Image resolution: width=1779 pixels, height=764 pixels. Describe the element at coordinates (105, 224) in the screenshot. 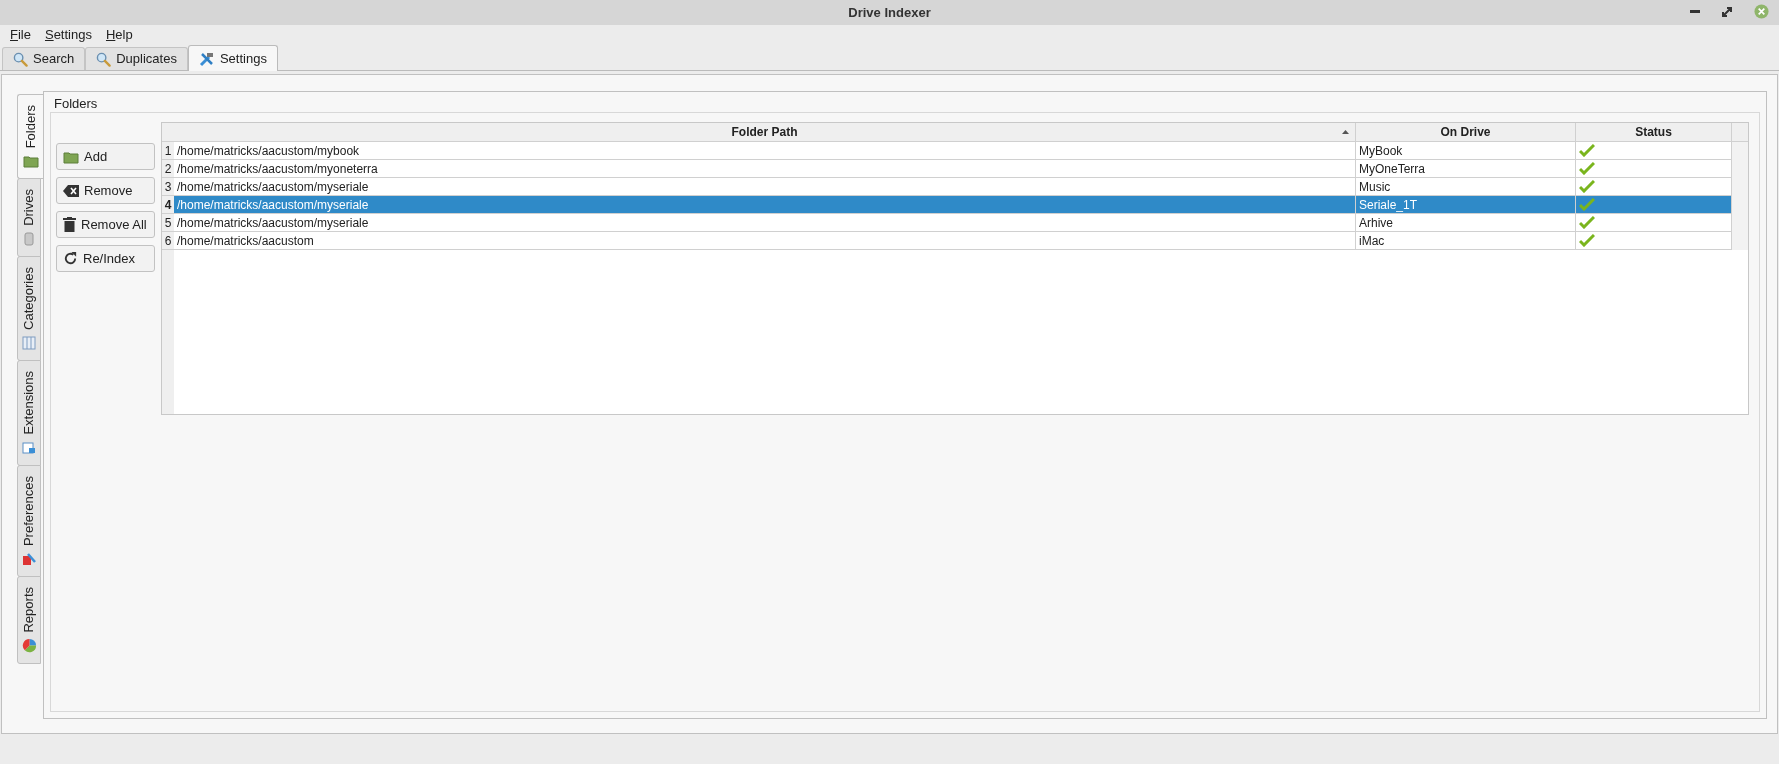

I see `toolbar-button: Remove All` at that location.